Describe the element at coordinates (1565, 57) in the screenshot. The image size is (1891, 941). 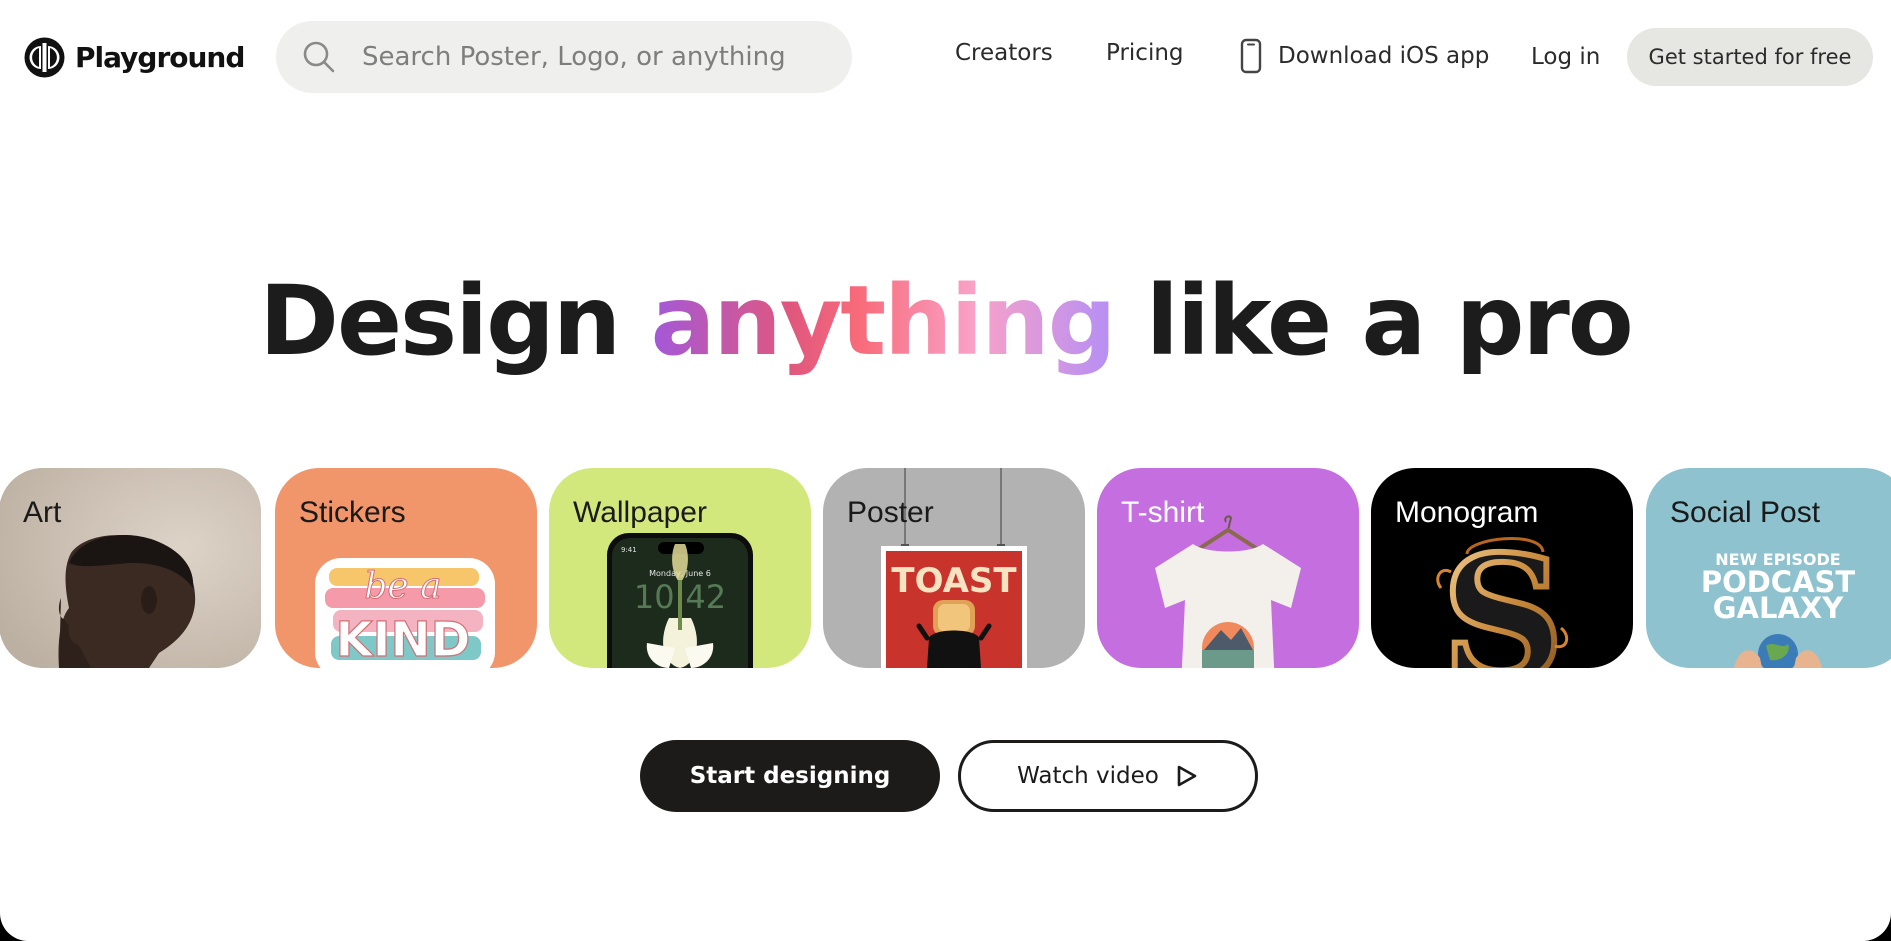
I see `login-link: Log in` at that location.